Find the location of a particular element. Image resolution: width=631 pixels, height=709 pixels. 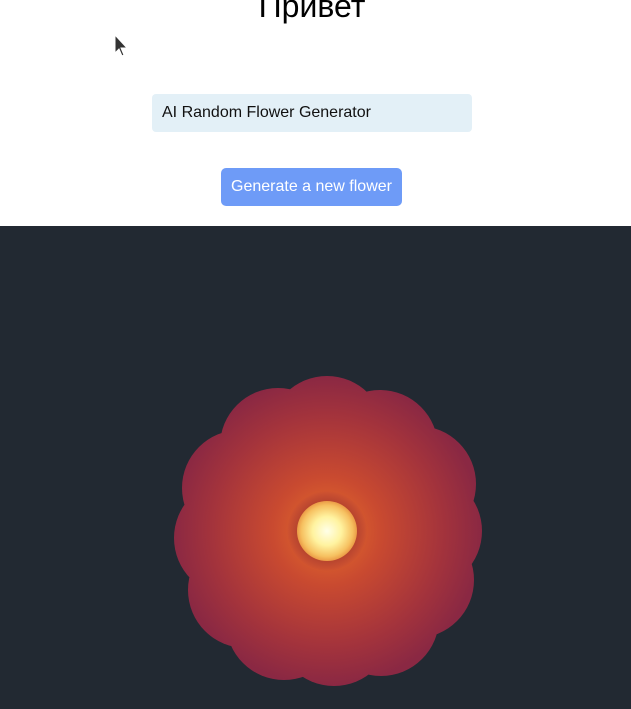

mouse-pointer-icon is located at coordinates (121, 45).